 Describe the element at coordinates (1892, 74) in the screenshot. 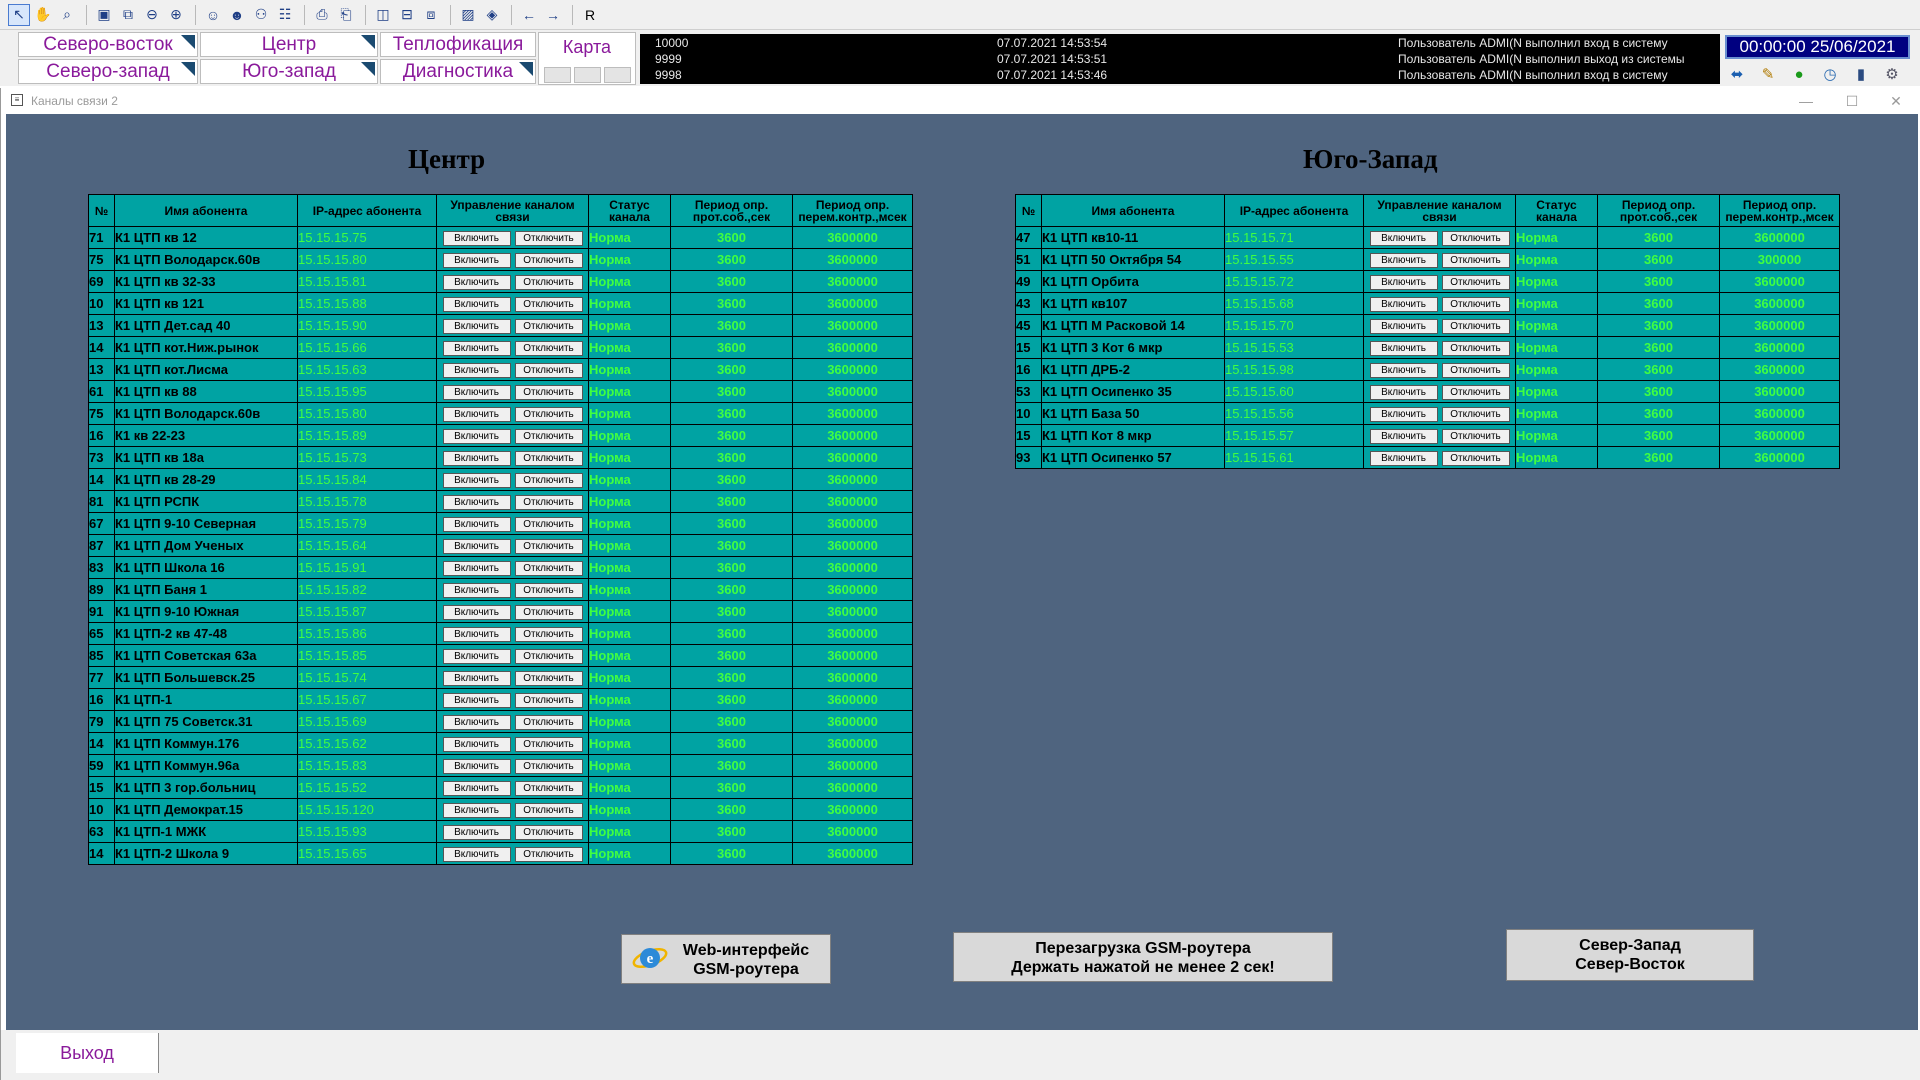

I see `settings-icon: ⚙` at that location.